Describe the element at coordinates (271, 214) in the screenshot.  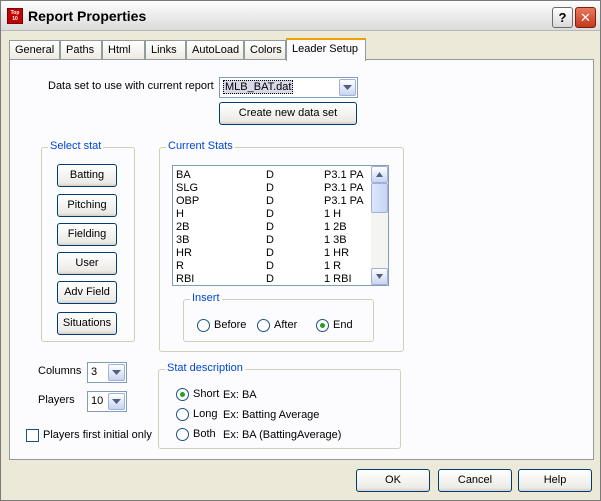
I see `list-item: HD1 H` at that location.